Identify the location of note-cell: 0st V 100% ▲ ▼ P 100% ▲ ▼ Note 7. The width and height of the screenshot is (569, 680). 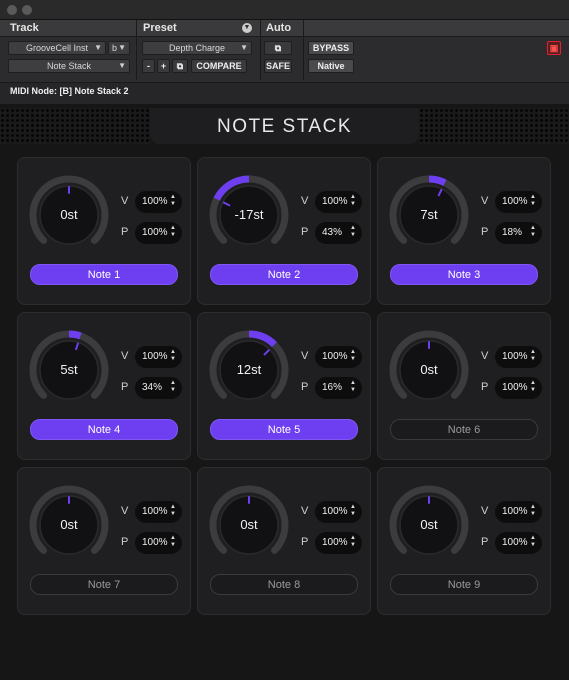
(104, 541).